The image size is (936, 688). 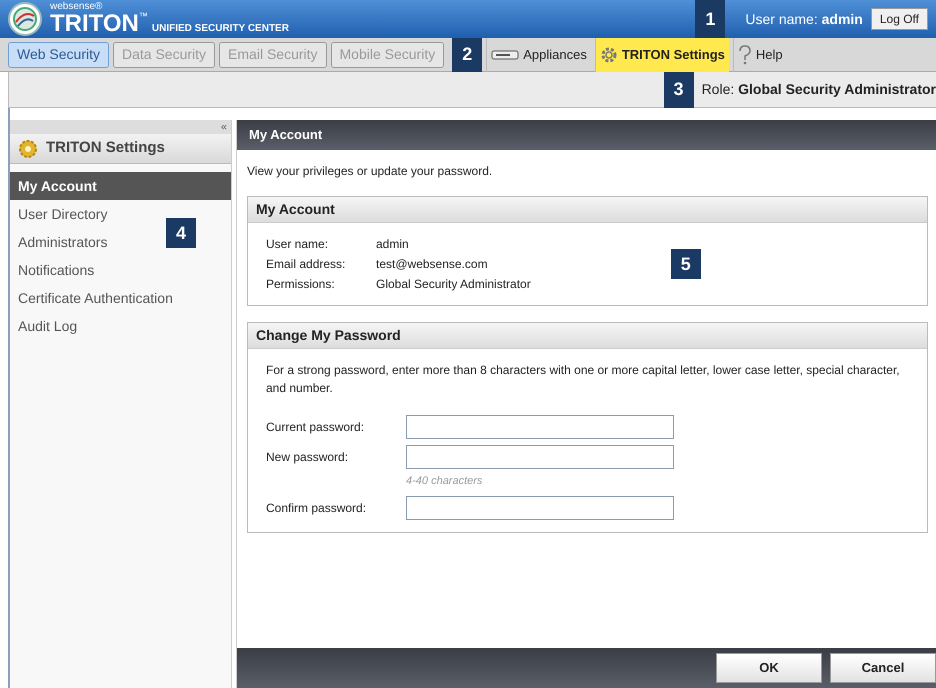 What do you see at coordinates (883, 668) in the screenshot?
I see `footer-button: Cancel` at bounding box center [883, 668].